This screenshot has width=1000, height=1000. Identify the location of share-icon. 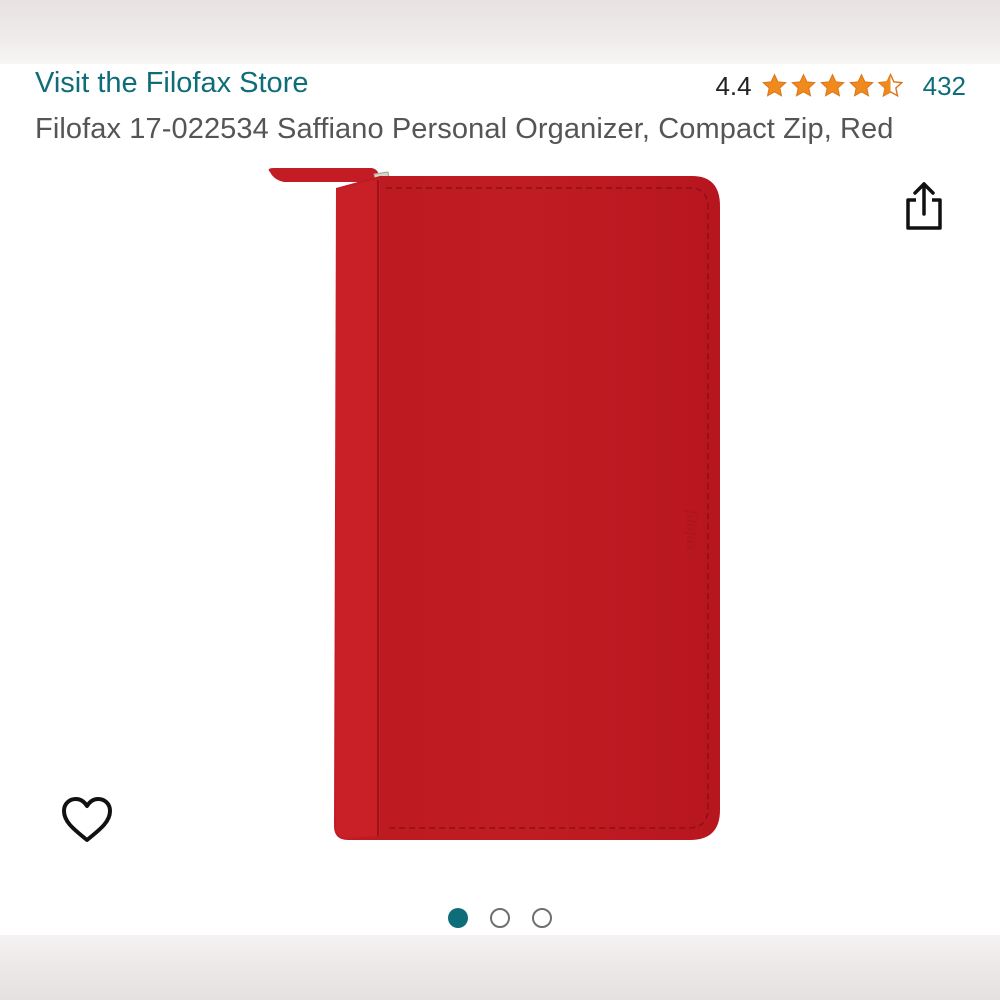
(924, 206).